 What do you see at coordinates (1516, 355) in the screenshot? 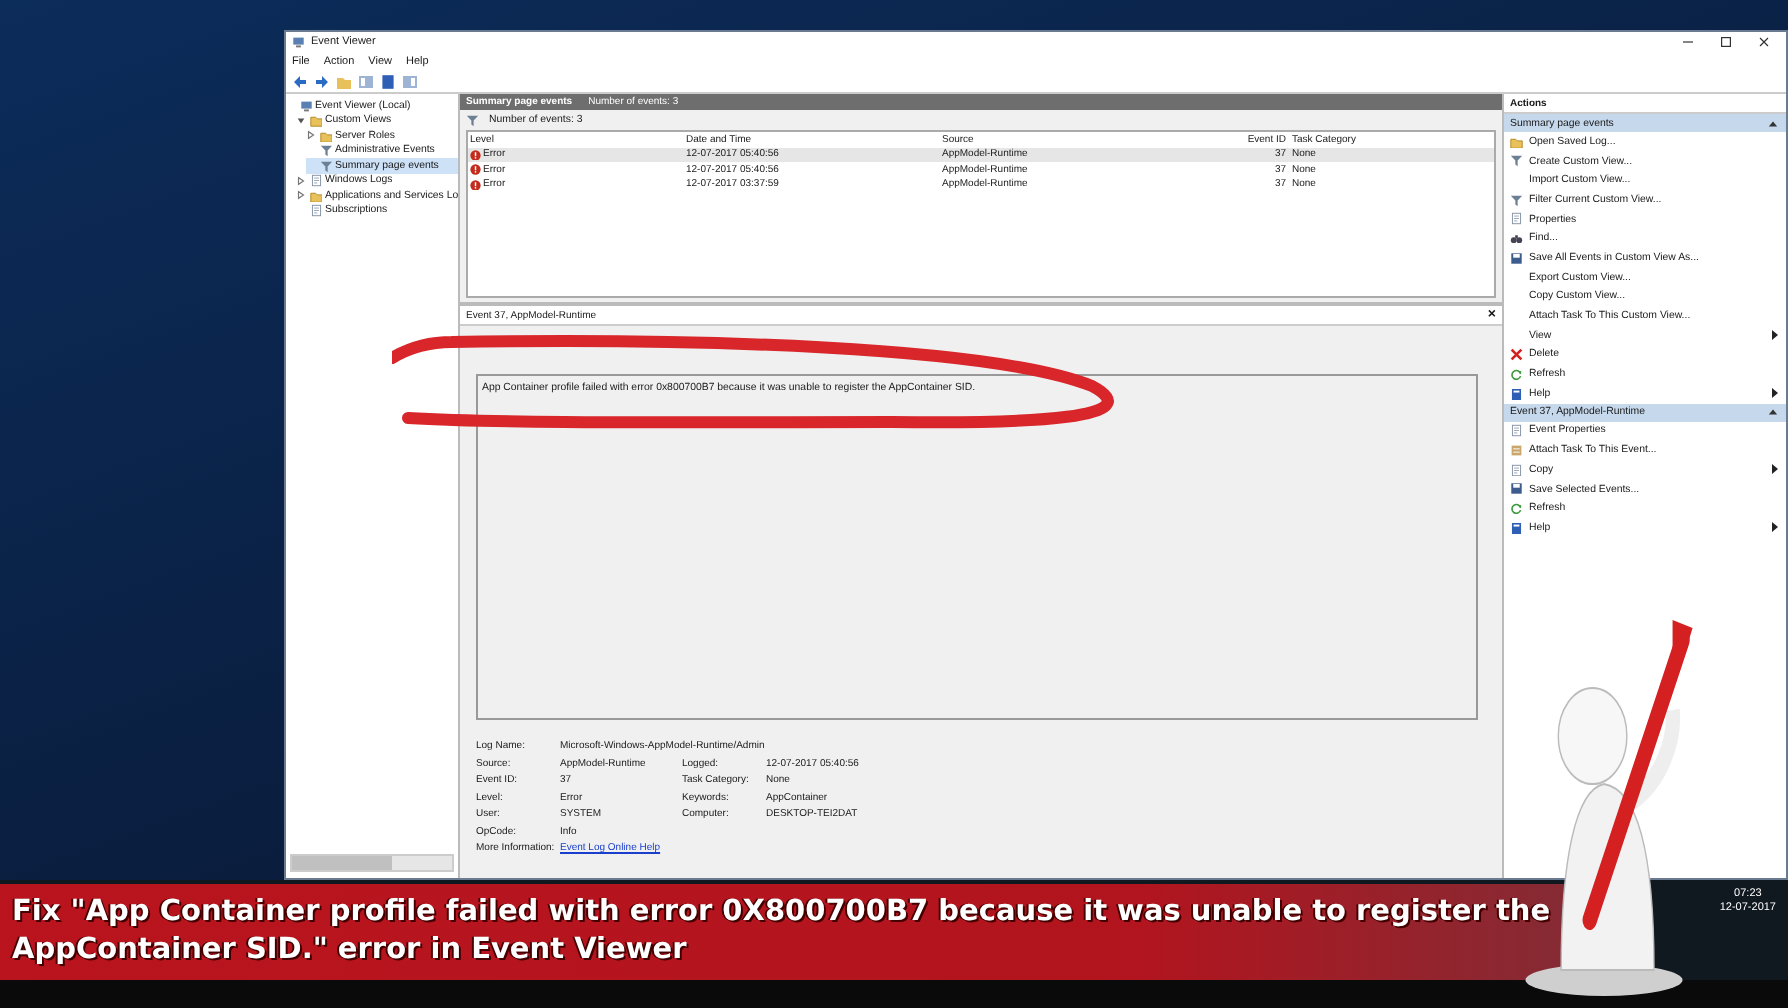
I see `delete-icon` at bounding box center [1516, 355].